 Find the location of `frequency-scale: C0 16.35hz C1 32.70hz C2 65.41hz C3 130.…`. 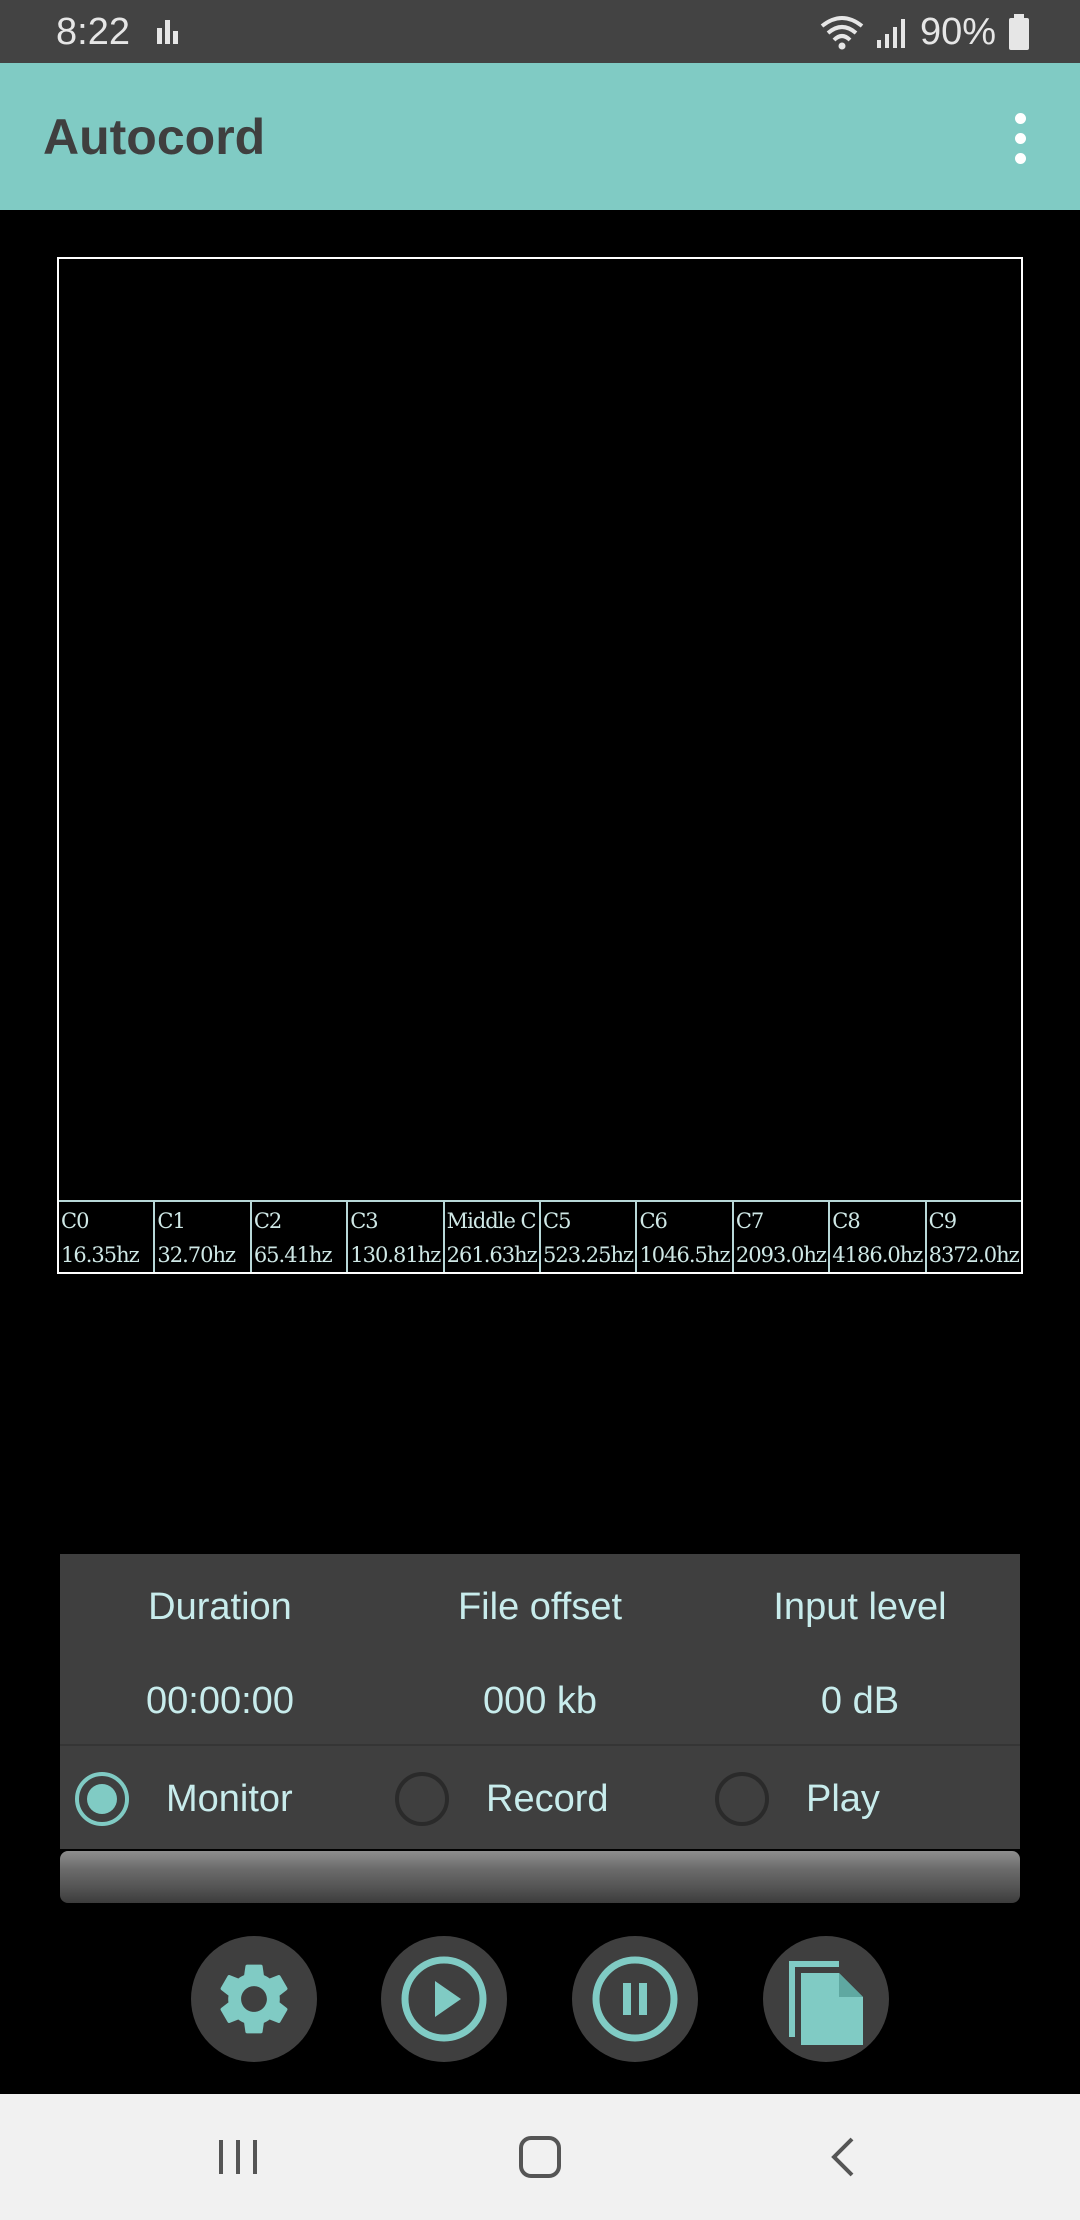

frequency-scale: C0 16.35hz C1 32.70hz C2 65.41hz C3 130.… is located at coordinates (540, 1236).